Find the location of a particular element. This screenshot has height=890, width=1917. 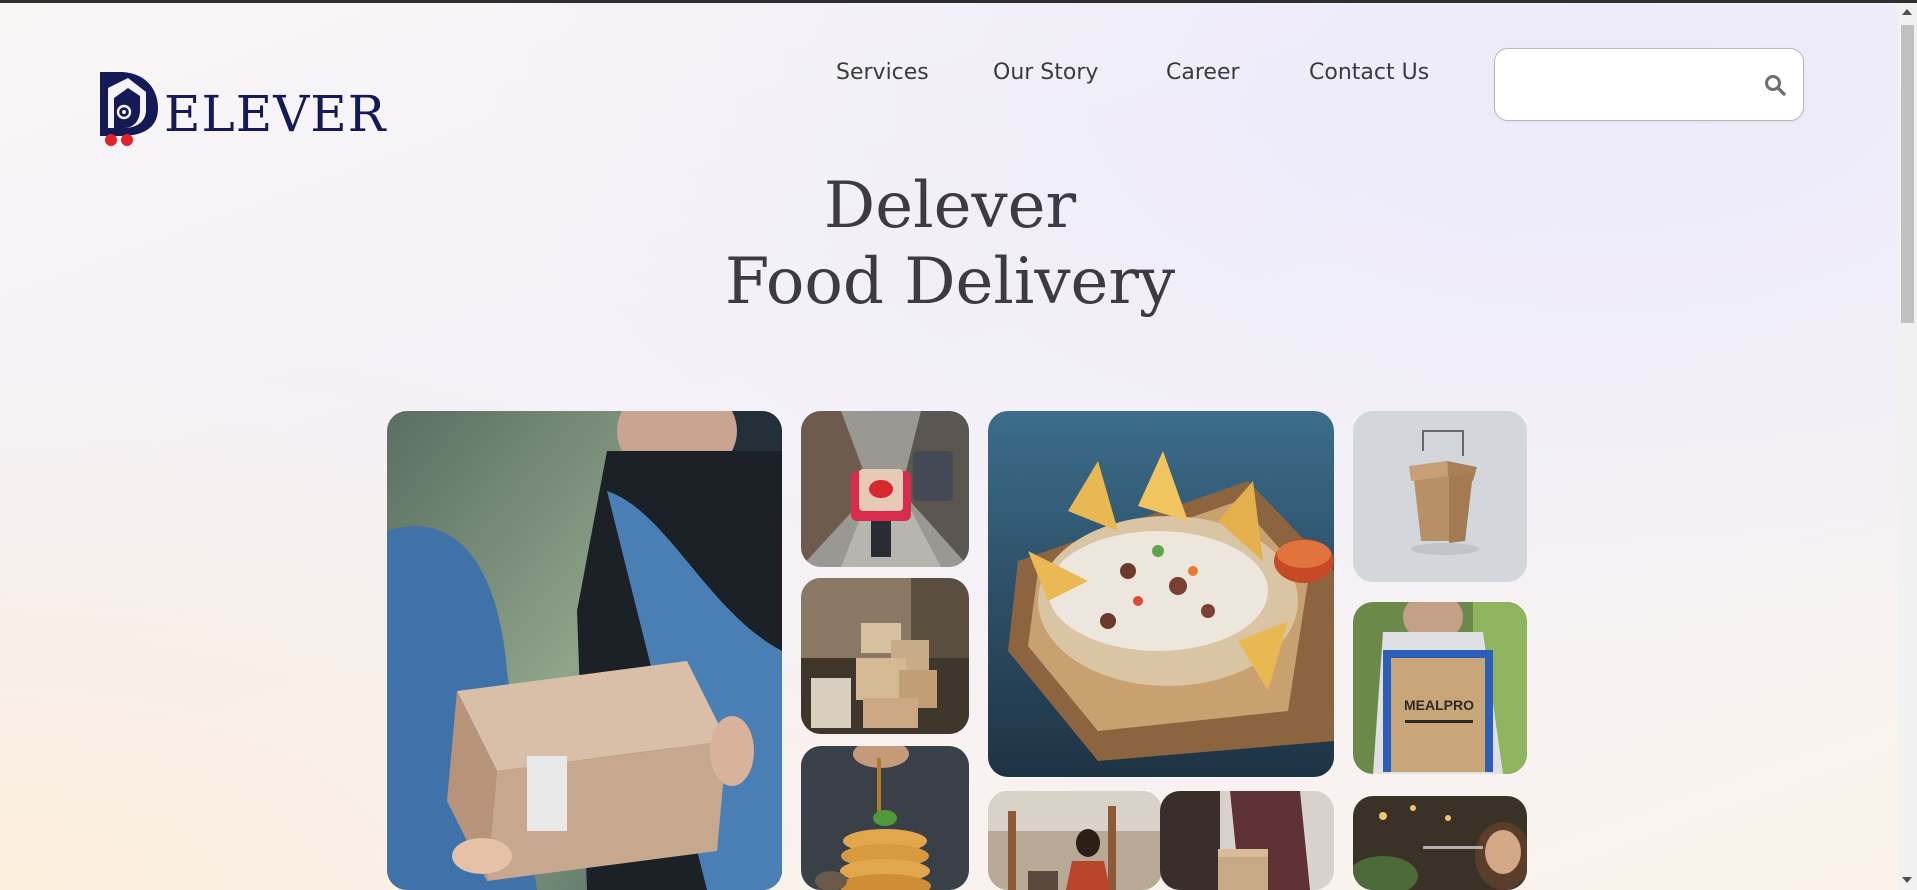

photo-nachos-tray is located at coordinates (1161, 594).